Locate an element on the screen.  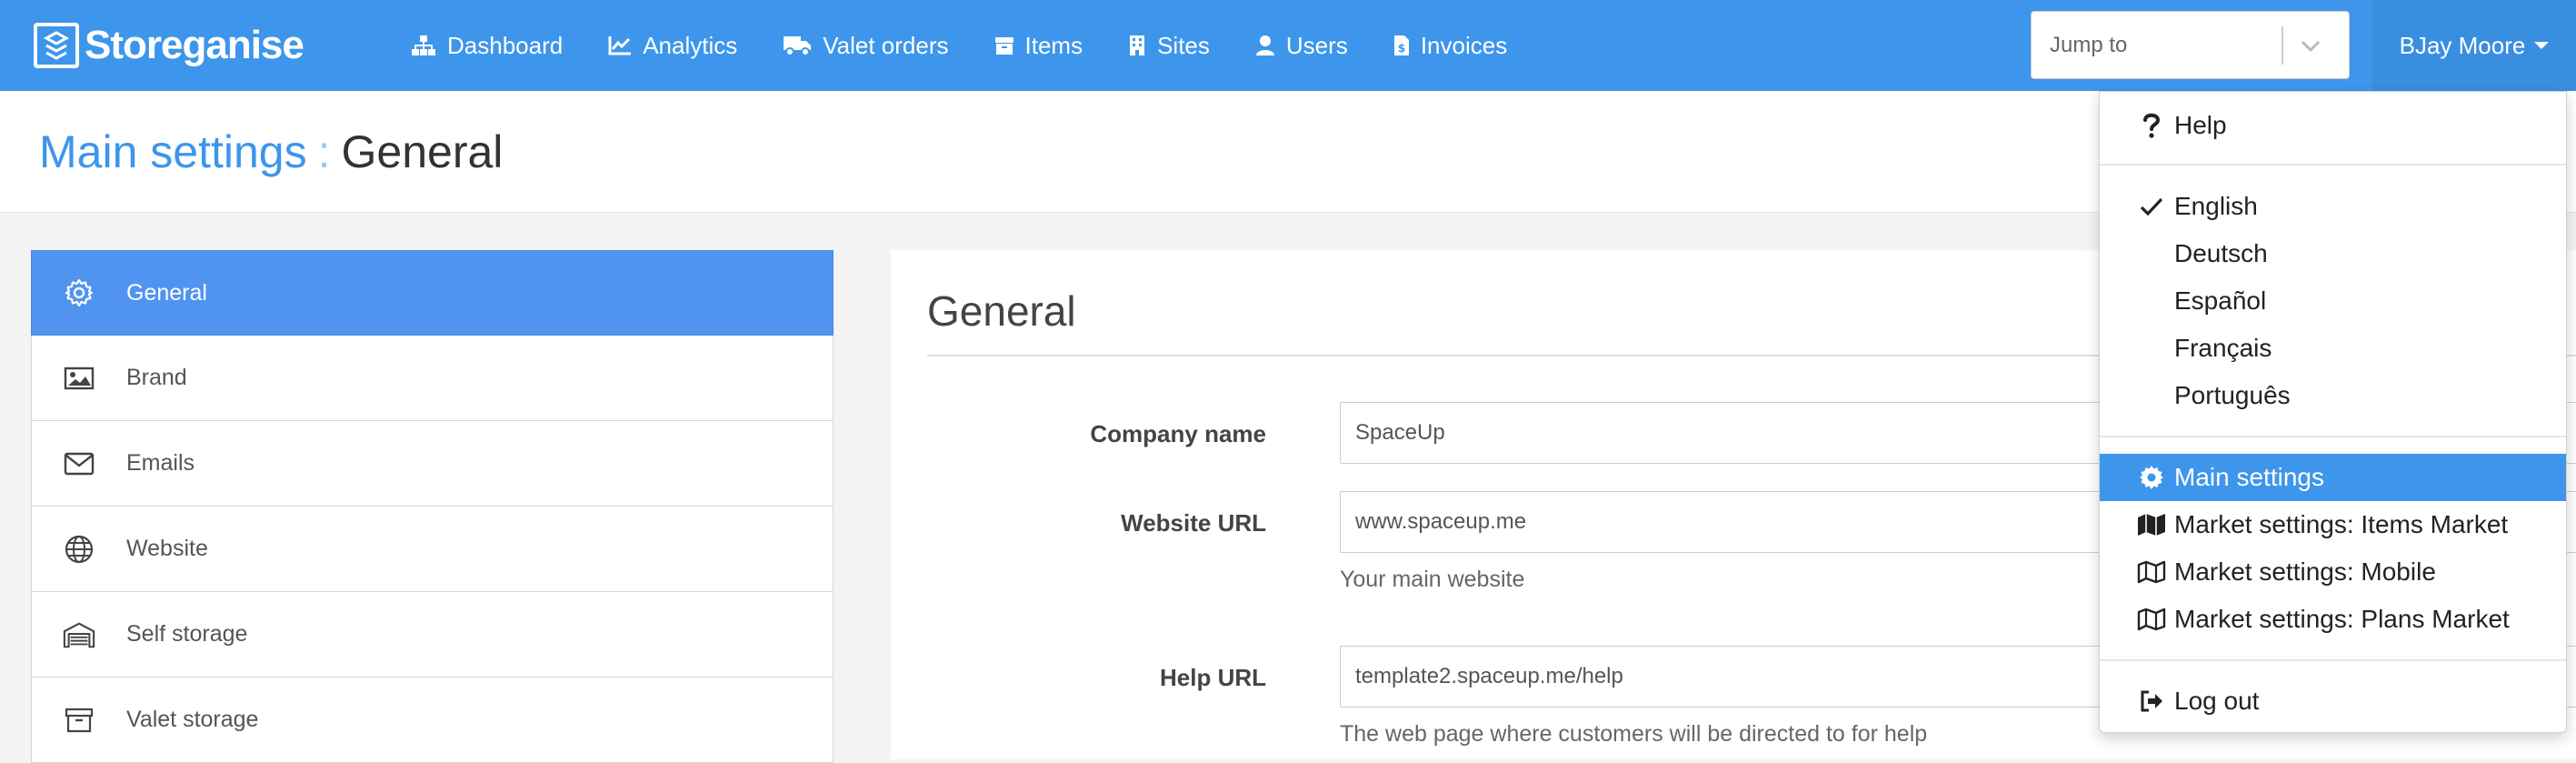
sidebar-item-brand: Brand is located at coordinates (432, 378).